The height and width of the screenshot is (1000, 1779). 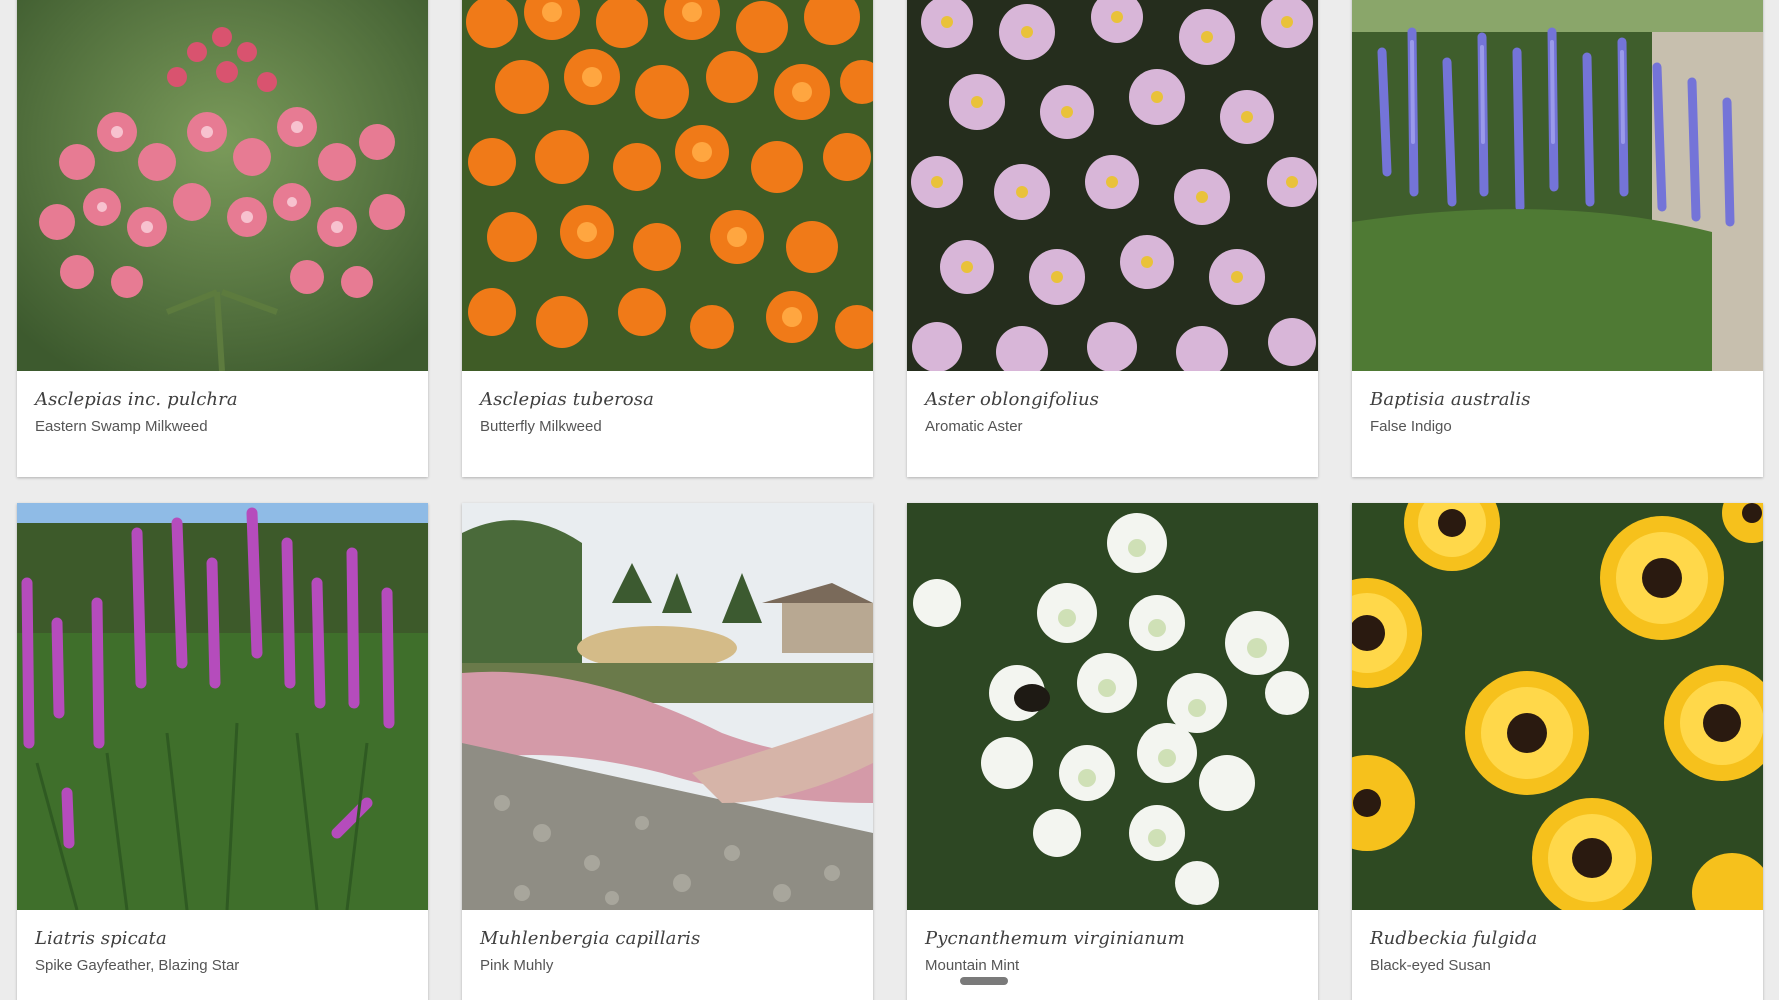 I want to click on pink-muhly-grass-landscape-photo-icon, so click(x=667, y=706).